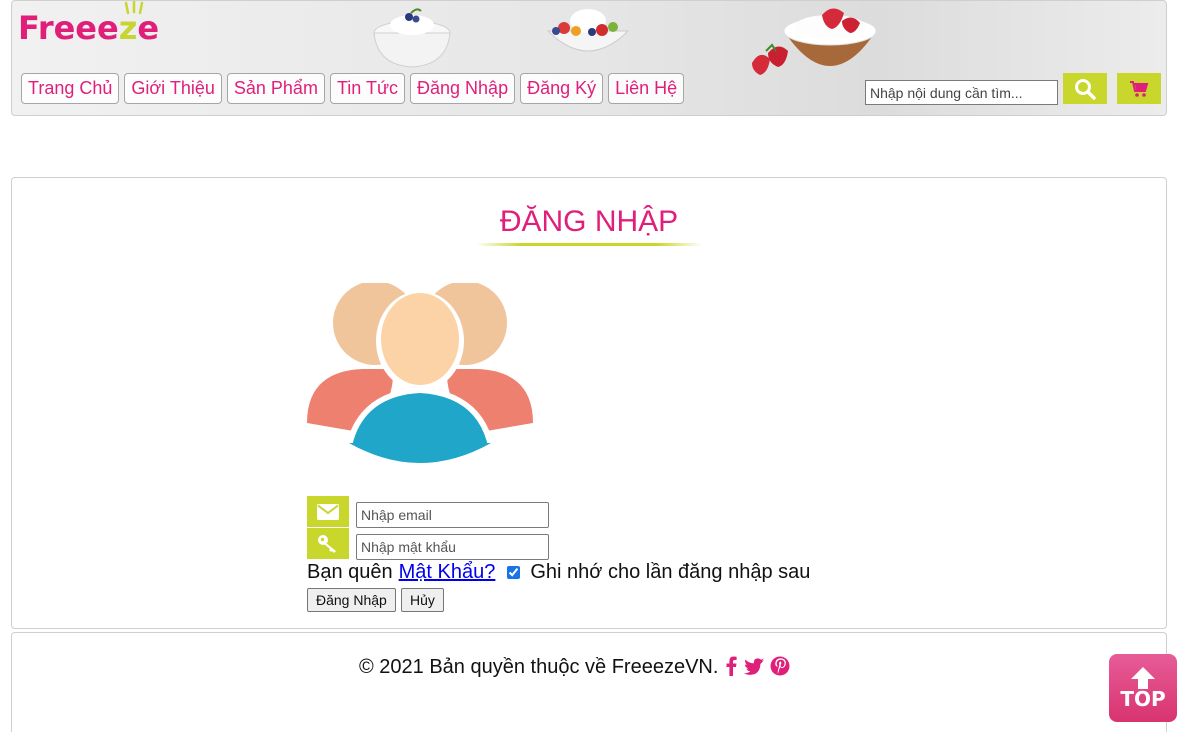 The width and height of the screenshot is (1178, 732). What do you see at coordinates (588, 30) in the screenshot?
I see `fruit-bowl-image` at bounding box center [588, 30].